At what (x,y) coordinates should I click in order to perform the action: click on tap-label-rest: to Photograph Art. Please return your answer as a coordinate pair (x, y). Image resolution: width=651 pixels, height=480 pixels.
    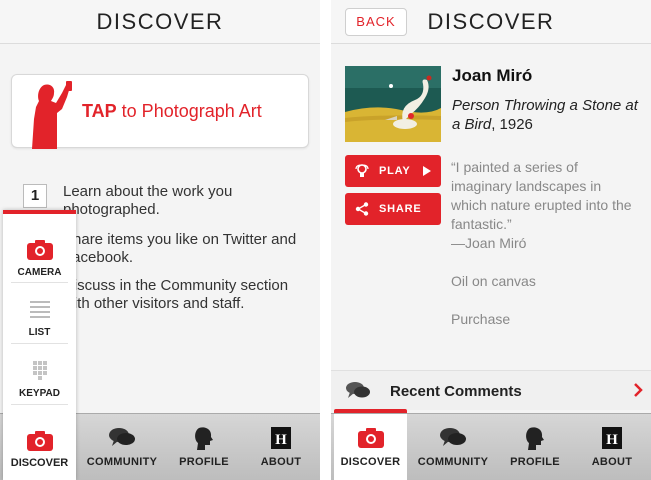
    Looking at the image, I should click on (189, 111).